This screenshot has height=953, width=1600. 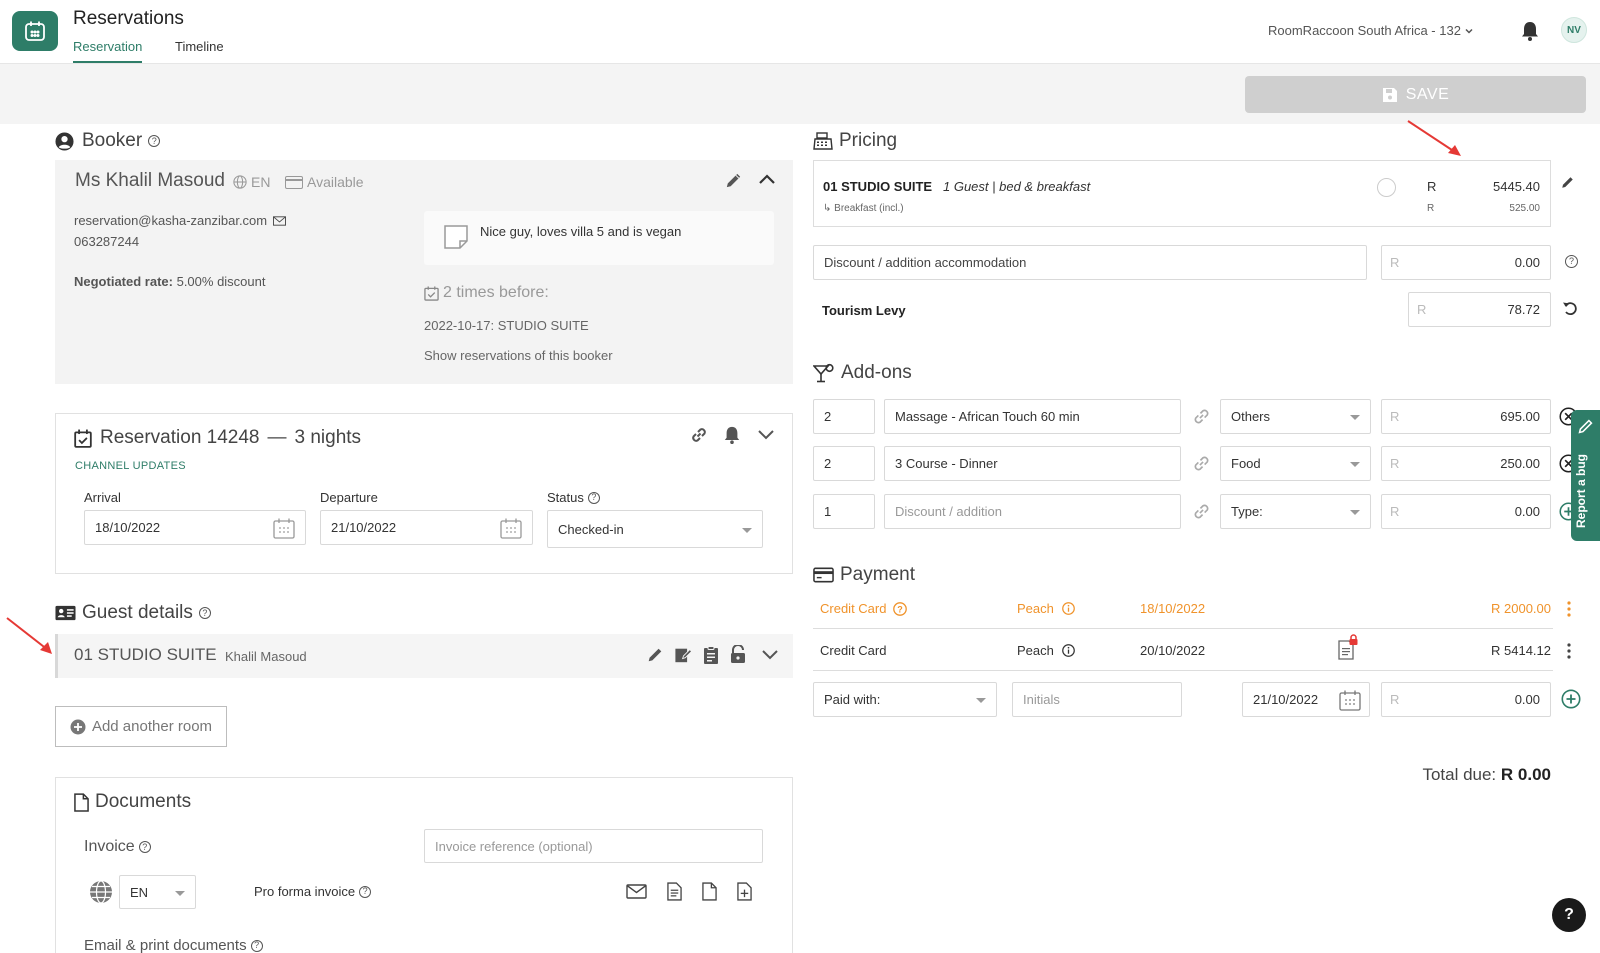 I want to click on locked-receipt-icon, so click(x=1348, y=647).